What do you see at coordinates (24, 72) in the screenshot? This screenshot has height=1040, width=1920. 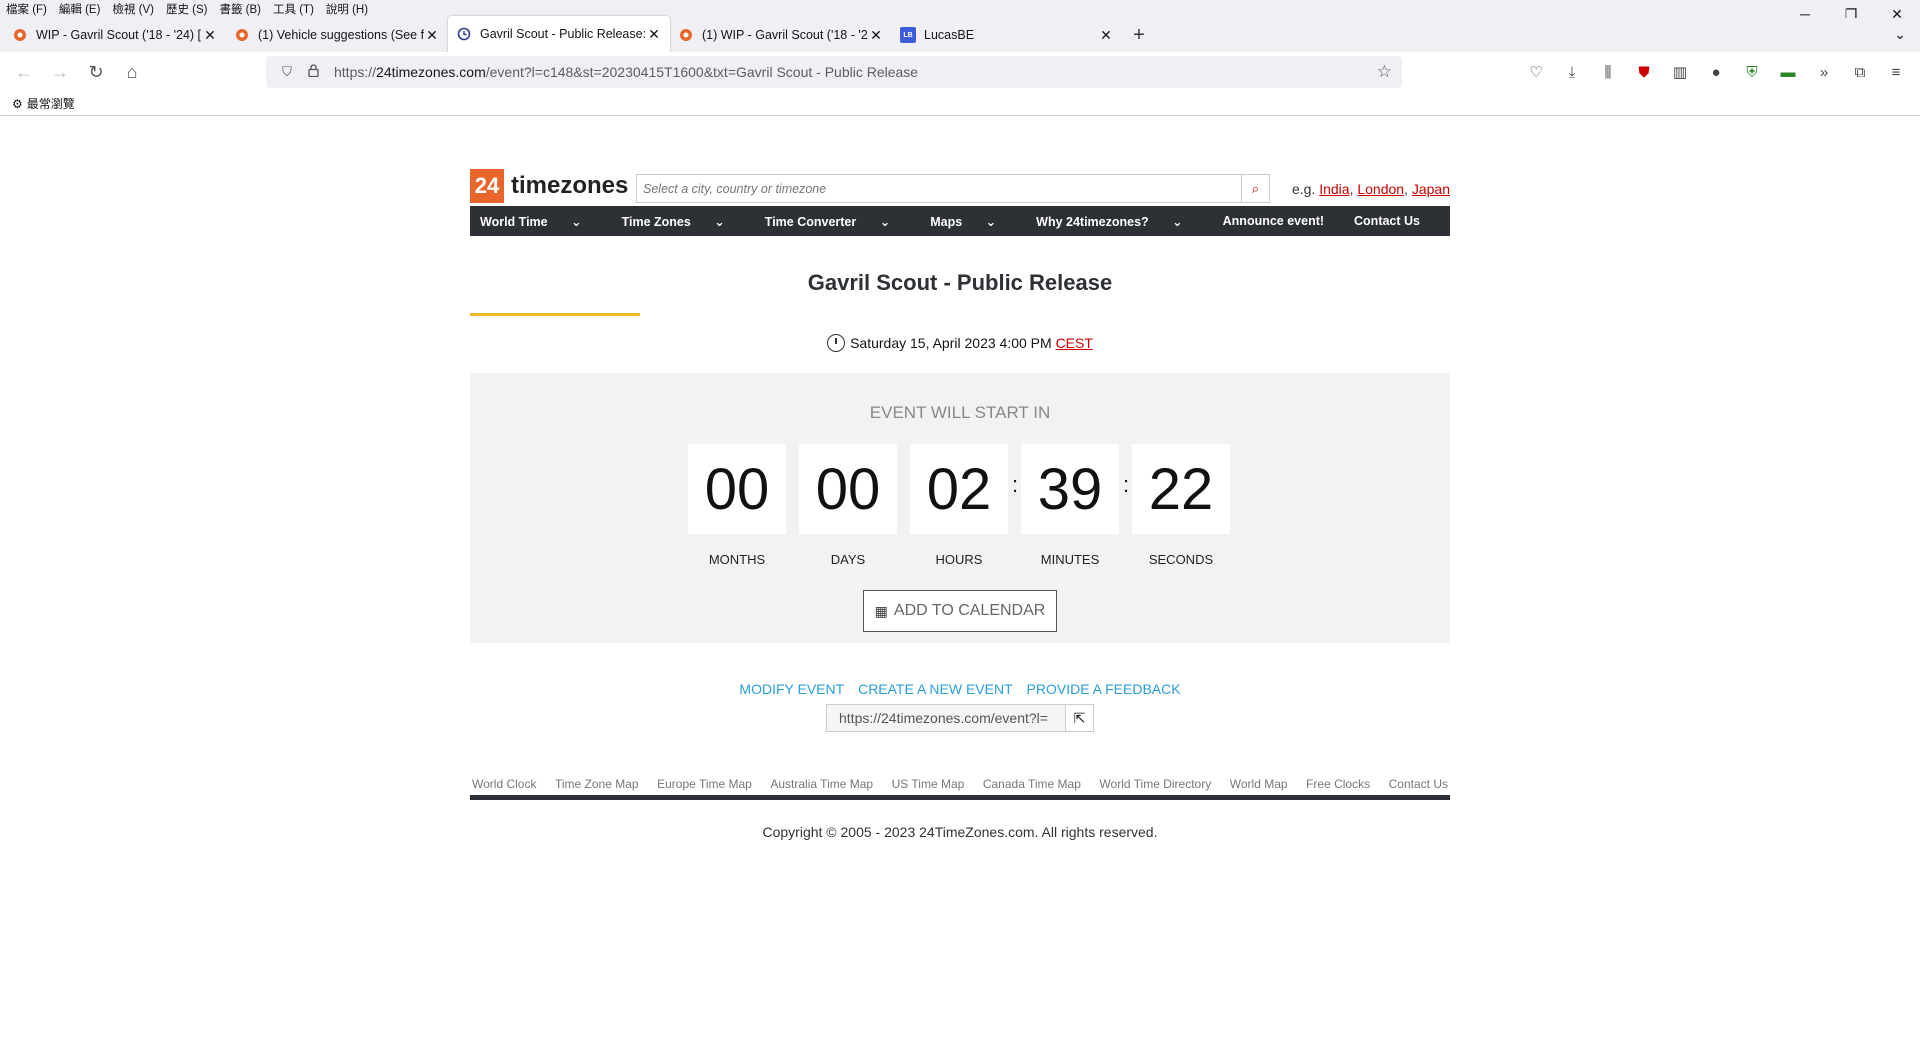 I see `back-icon: ←` at bounding box center [24, 72].